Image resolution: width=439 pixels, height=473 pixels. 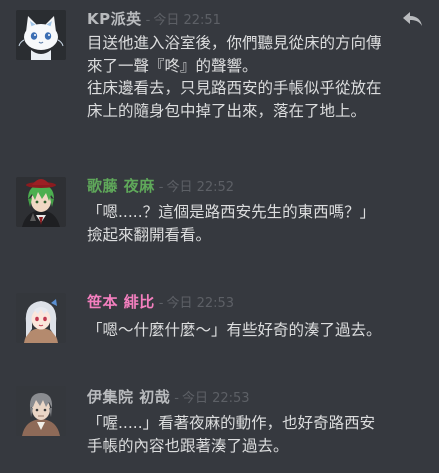 I want to click on message-body: 「嗯.....？這個是路西安先生的東西嗎？」 撿起來翻開看看。, so click(x=260, y=223).